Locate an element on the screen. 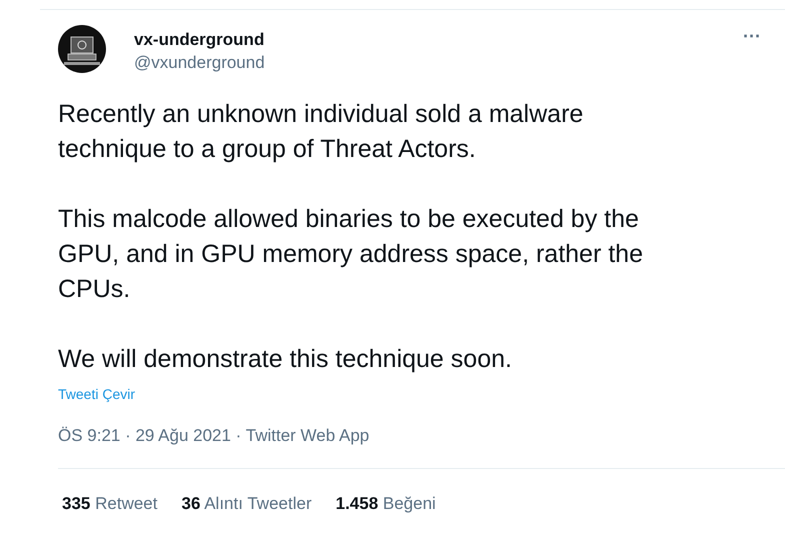 Image resolution: width=785 pixels, height=534 pixels. engagement-stat: 1.458 Beğeni is located at coordinates (386, 503).